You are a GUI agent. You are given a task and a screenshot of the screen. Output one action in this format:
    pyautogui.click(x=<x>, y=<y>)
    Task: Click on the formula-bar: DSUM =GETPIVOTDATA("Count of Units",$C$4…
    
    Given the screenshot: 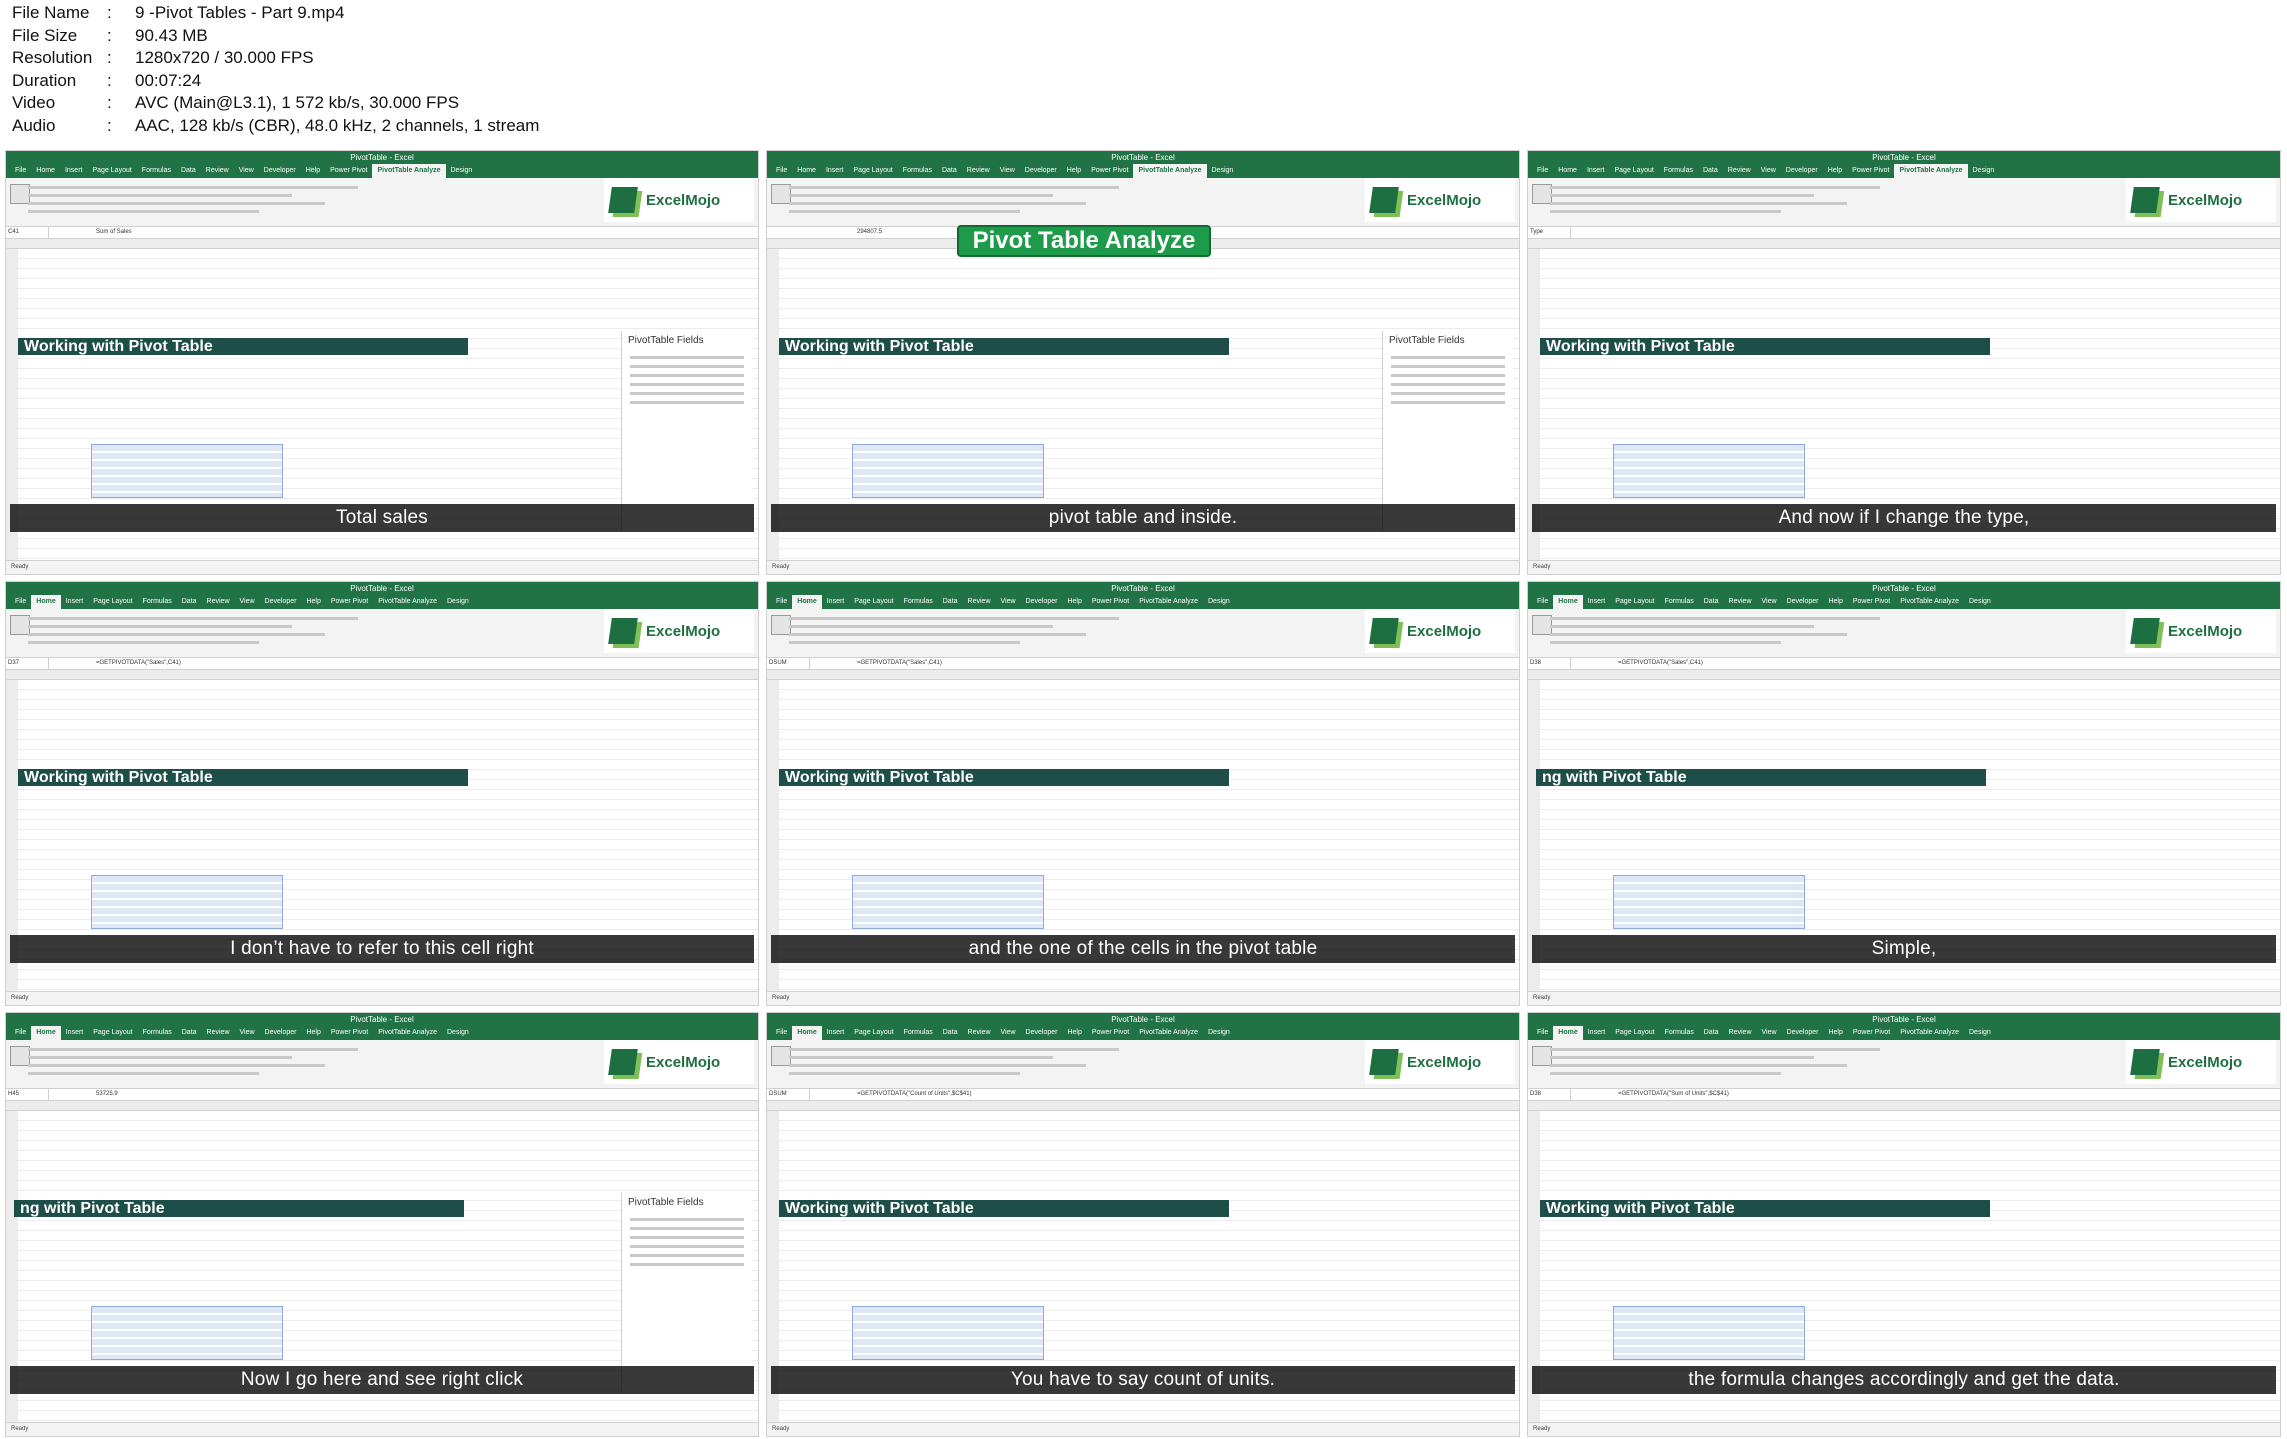 What is the action you would take?
    pyautogui.click(x=1143, y=1095)
    